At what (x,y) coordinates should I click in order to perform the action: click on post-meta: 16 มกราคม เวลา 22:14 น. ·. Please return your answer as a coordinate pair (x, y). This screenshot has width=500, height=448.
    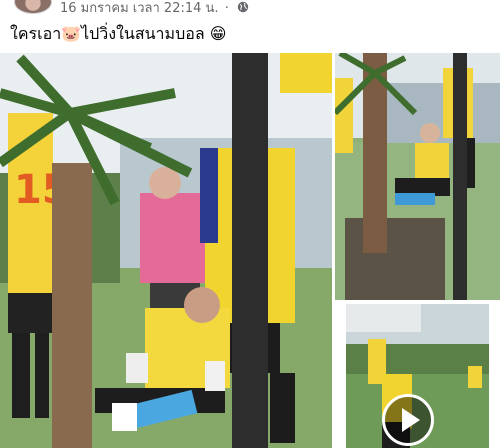
    Looking at the image, I should click on (154, 9).